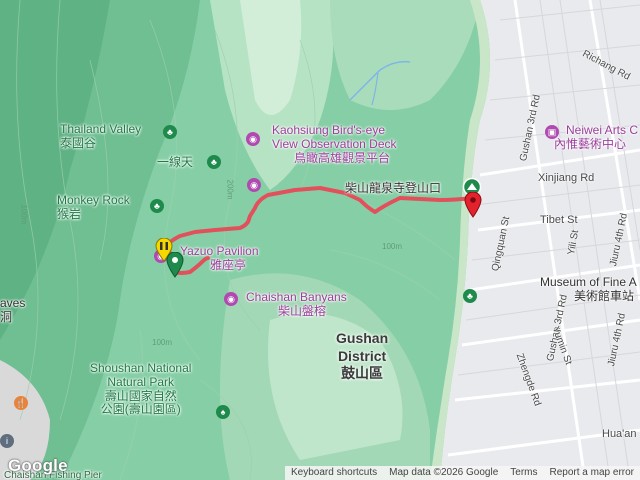 The image size is (640, 480). Describe the element at coordinates (230, 189) in the screenshot. I see `contour-label: 200m` at that location.